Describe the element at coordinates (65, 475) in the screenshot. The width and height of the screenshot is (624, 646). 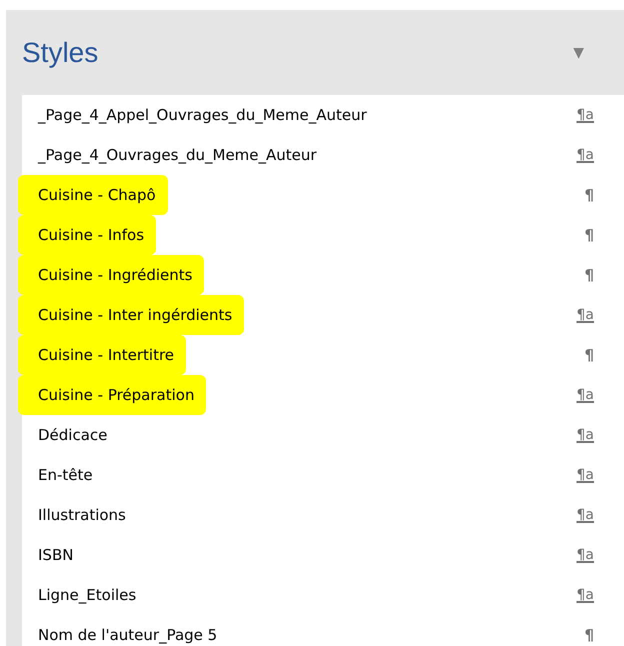
I see `style-name: En-tête` at that location.